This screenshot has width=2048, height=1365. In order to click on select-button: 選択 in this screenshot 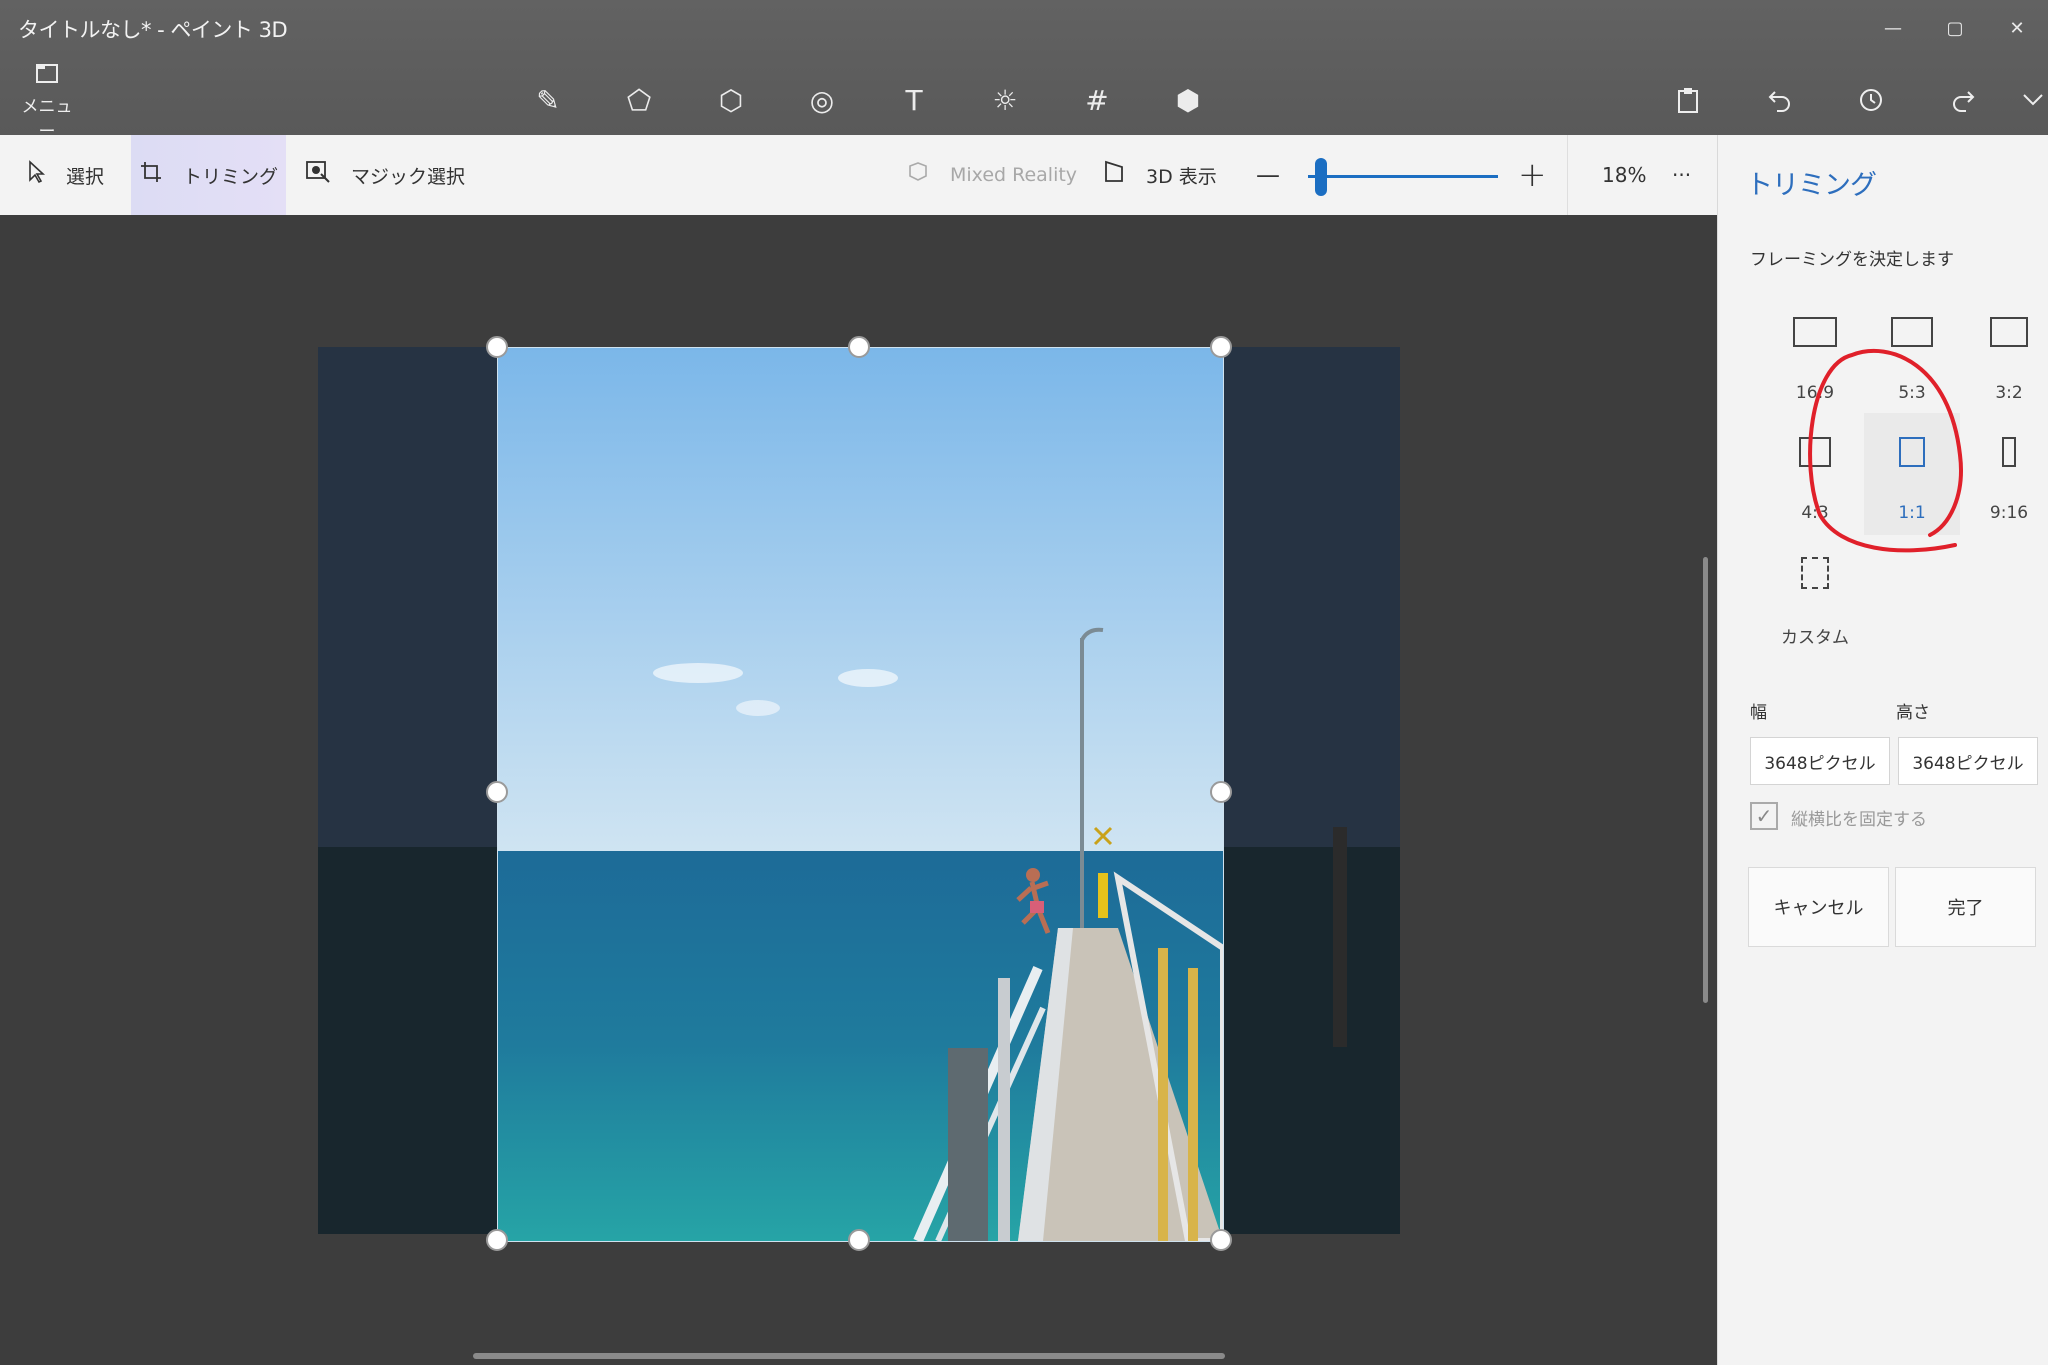, I will do `click(65, 175)`.